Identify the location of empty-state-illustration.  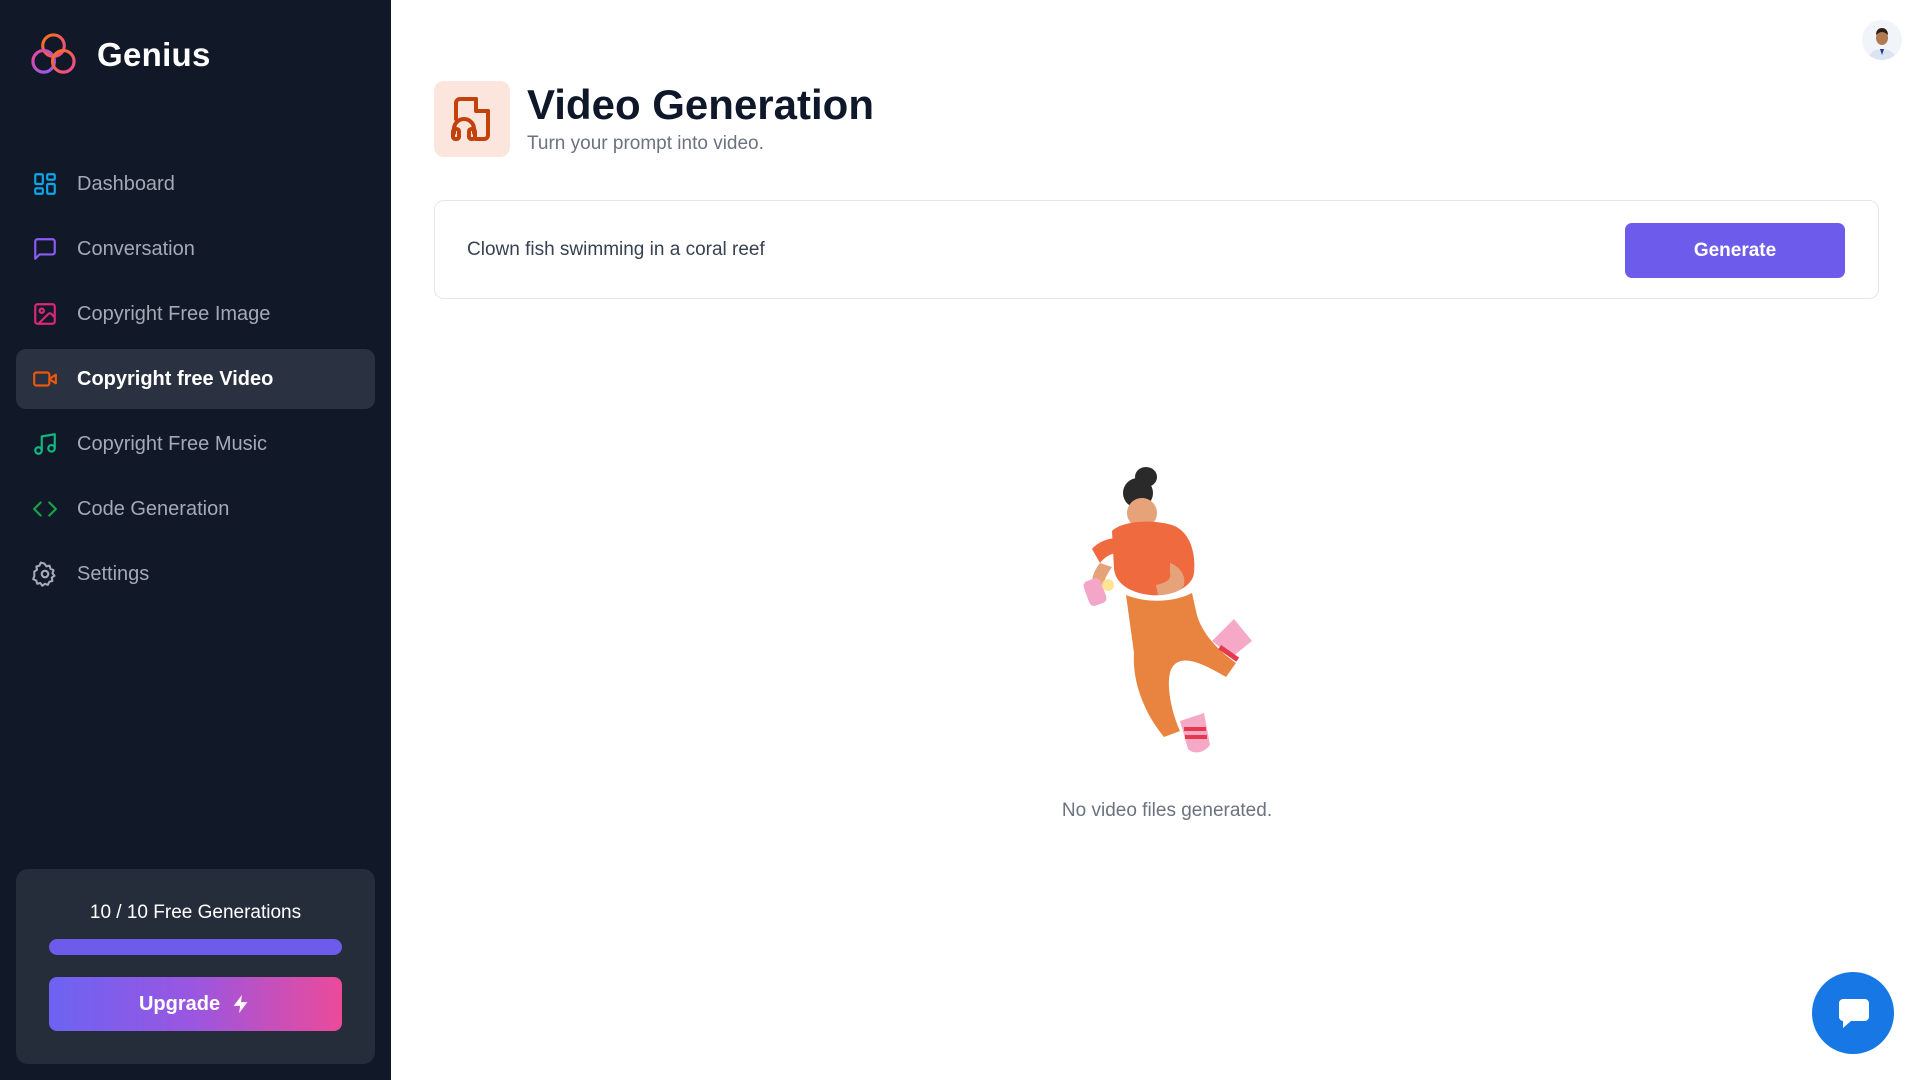
(1167, 610).